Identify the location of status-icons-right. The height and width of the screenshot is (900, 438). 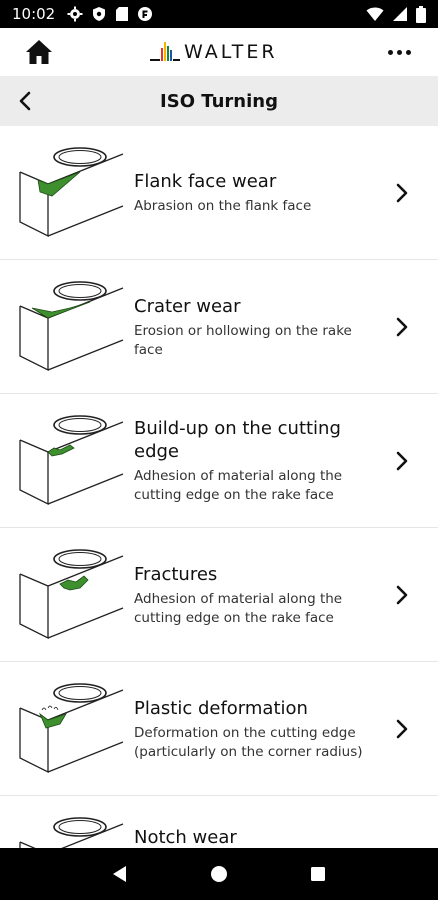
(396, 14).